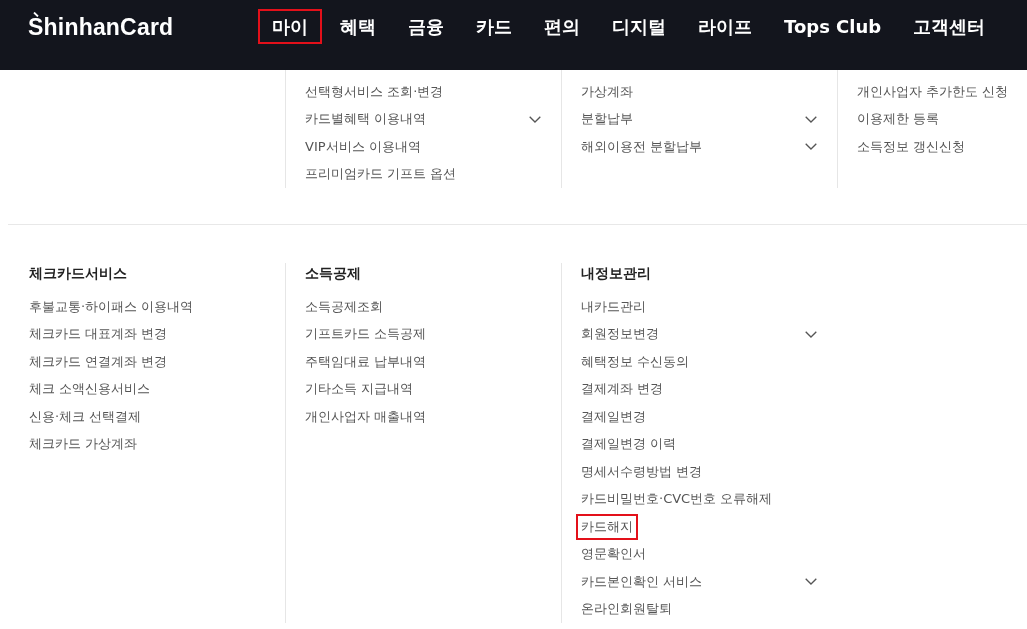  I want to click on menu-link: 카드비밀번호·CVC번호 오류해제, so click(677, 499).